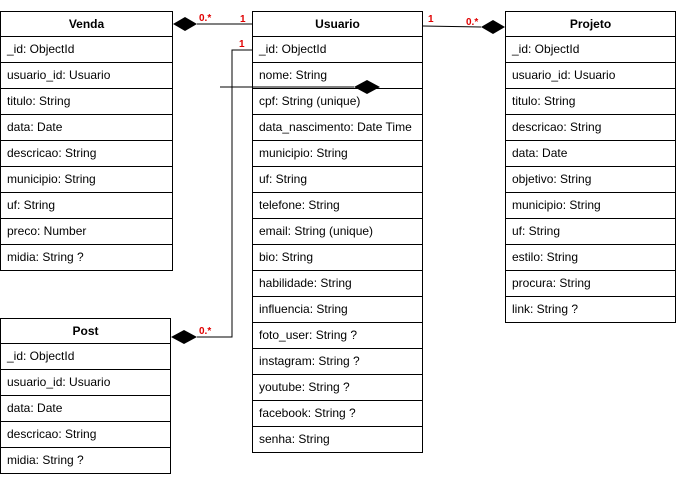  Describe the element at coordinates (337, 440) in the screenshot. I see `field-row: senha: String` at that location.